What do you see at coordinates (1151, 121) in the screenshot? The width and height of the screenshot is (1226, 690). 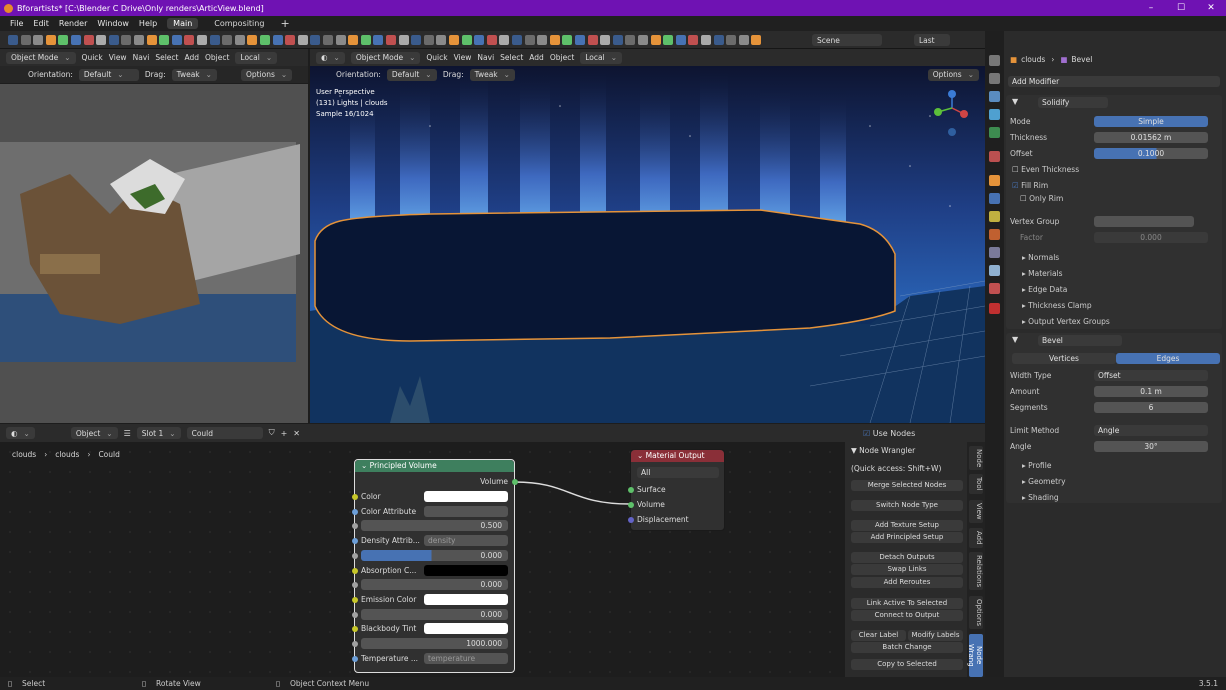 I see `mode-dropdown: Simple` at bounding box center [1151, 121].